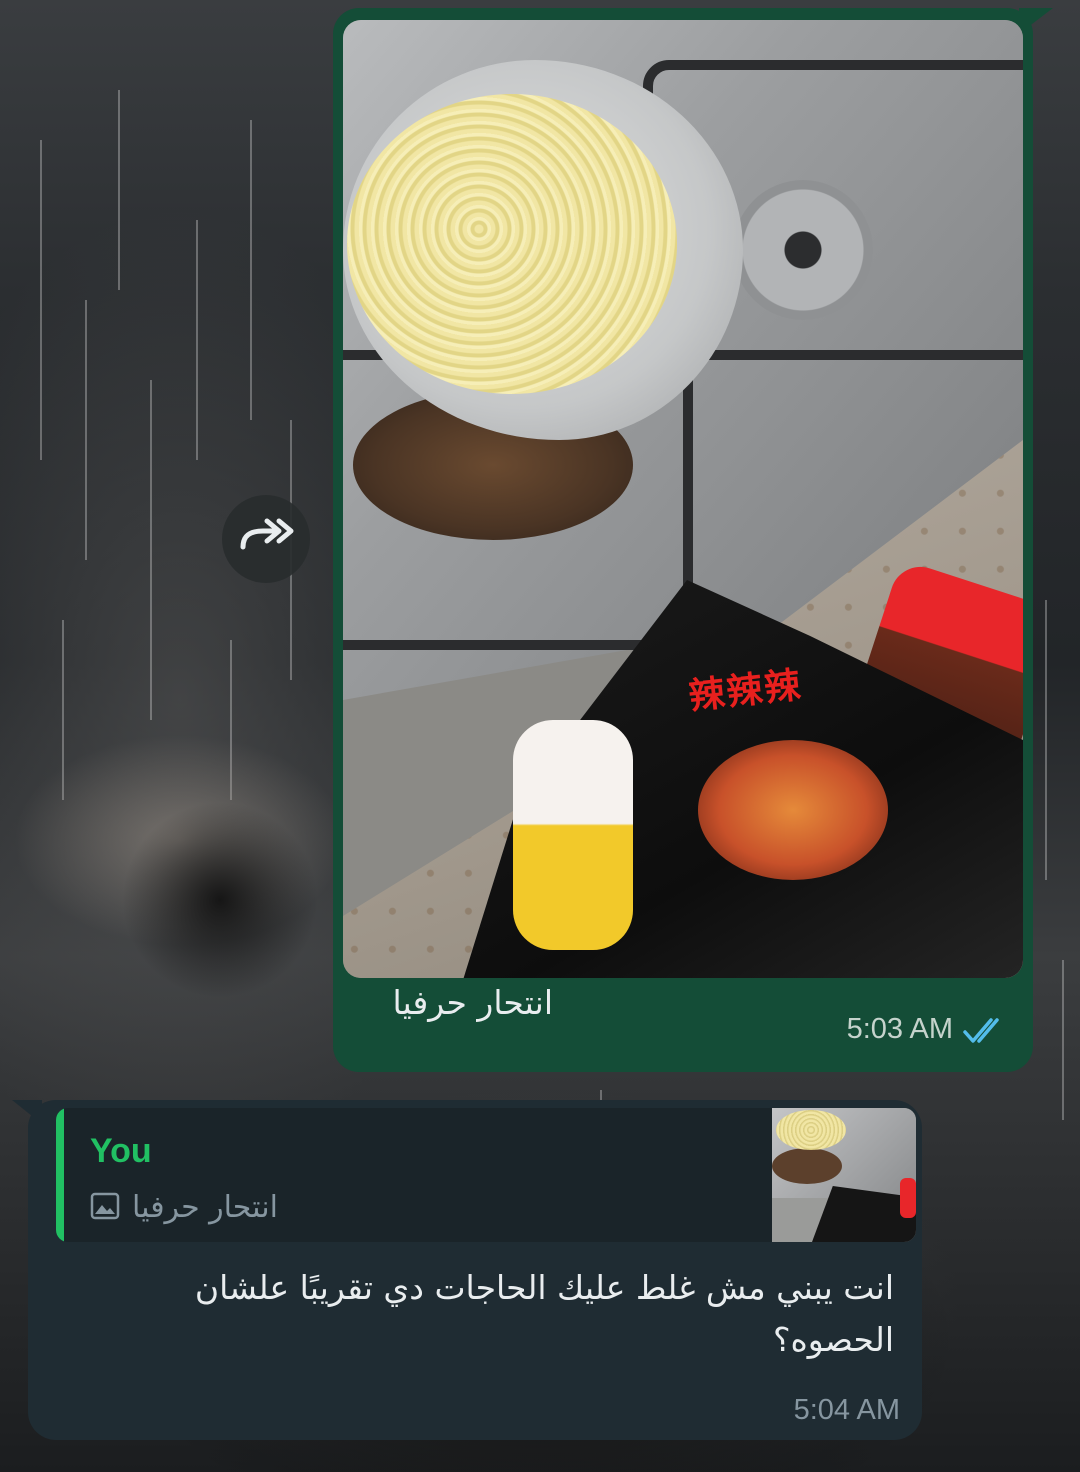 This screenshot has height=1472, width=1080. What do you see at coordinates (512, 244) in the screenshot?
I see `photo-noodles` at bounding box center [512, 244].